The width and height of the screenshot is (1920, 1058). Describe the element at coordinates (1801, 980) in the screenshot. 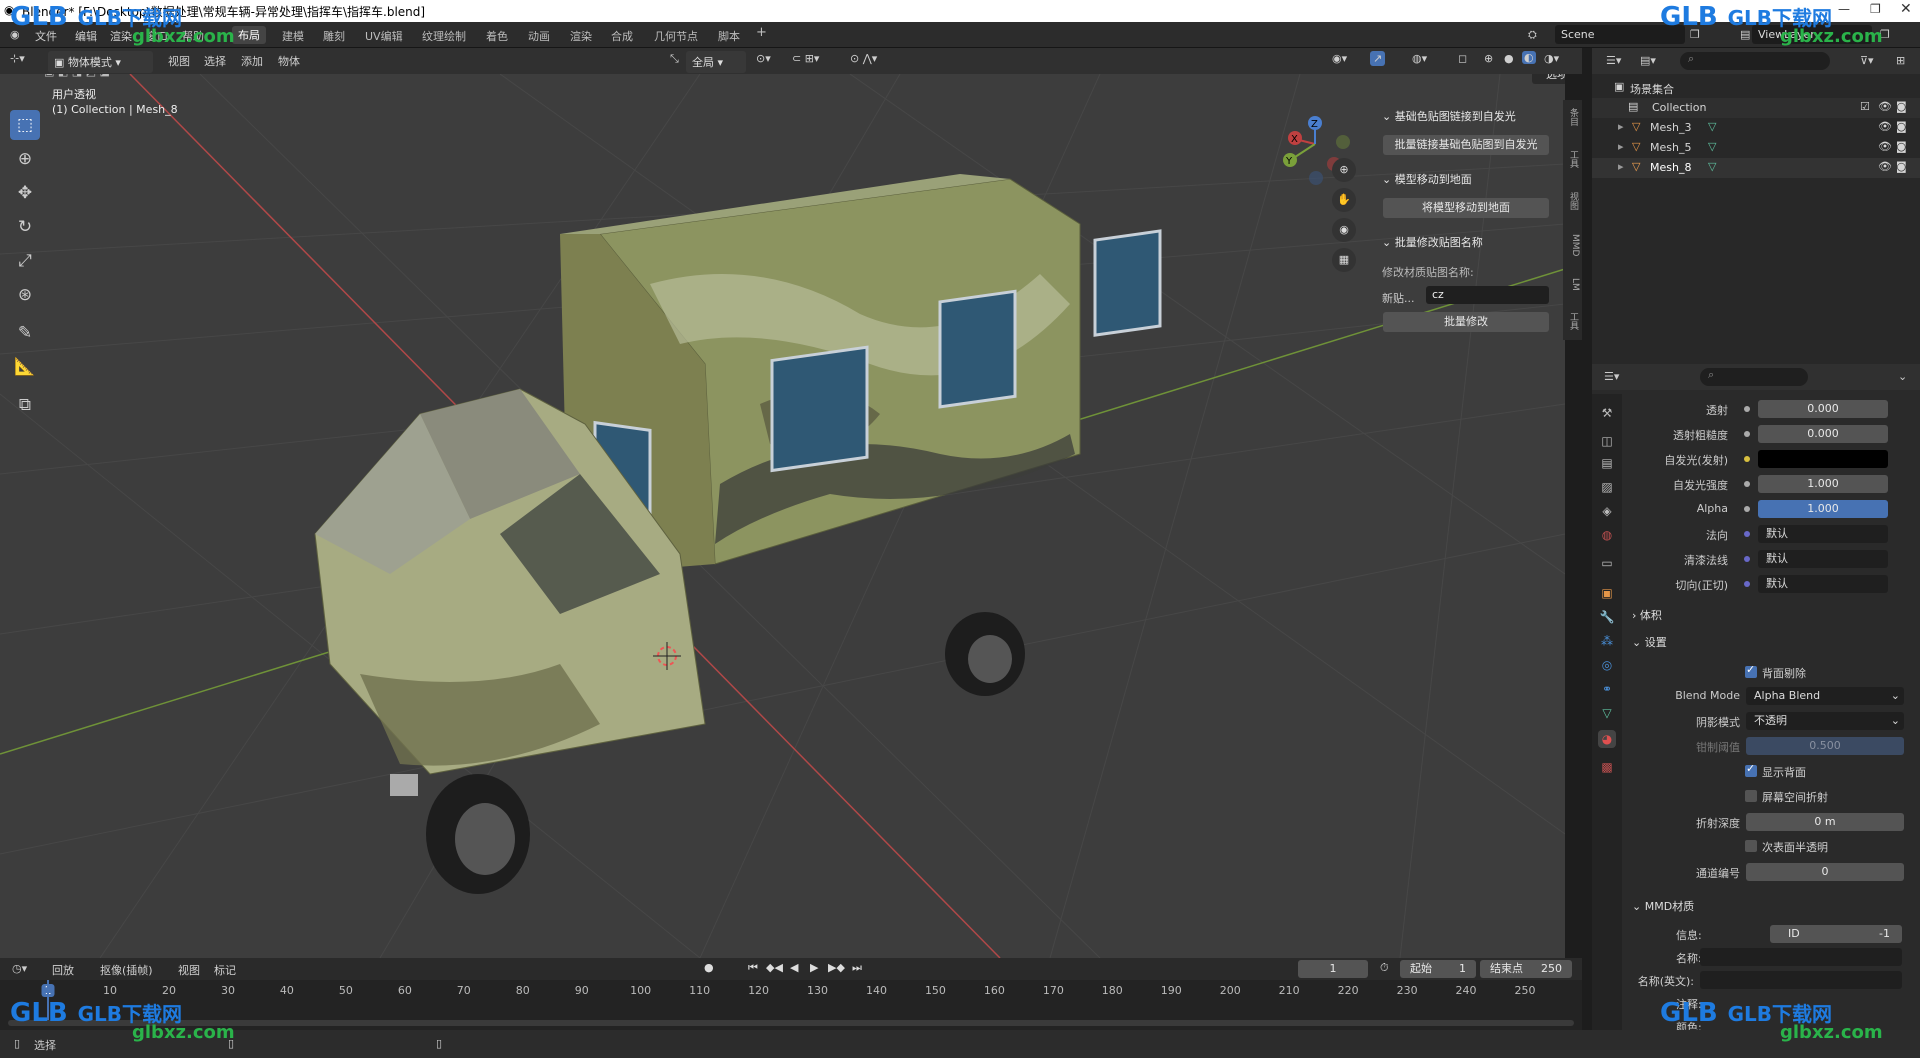

I see `mmd-name-en-input` at that location.